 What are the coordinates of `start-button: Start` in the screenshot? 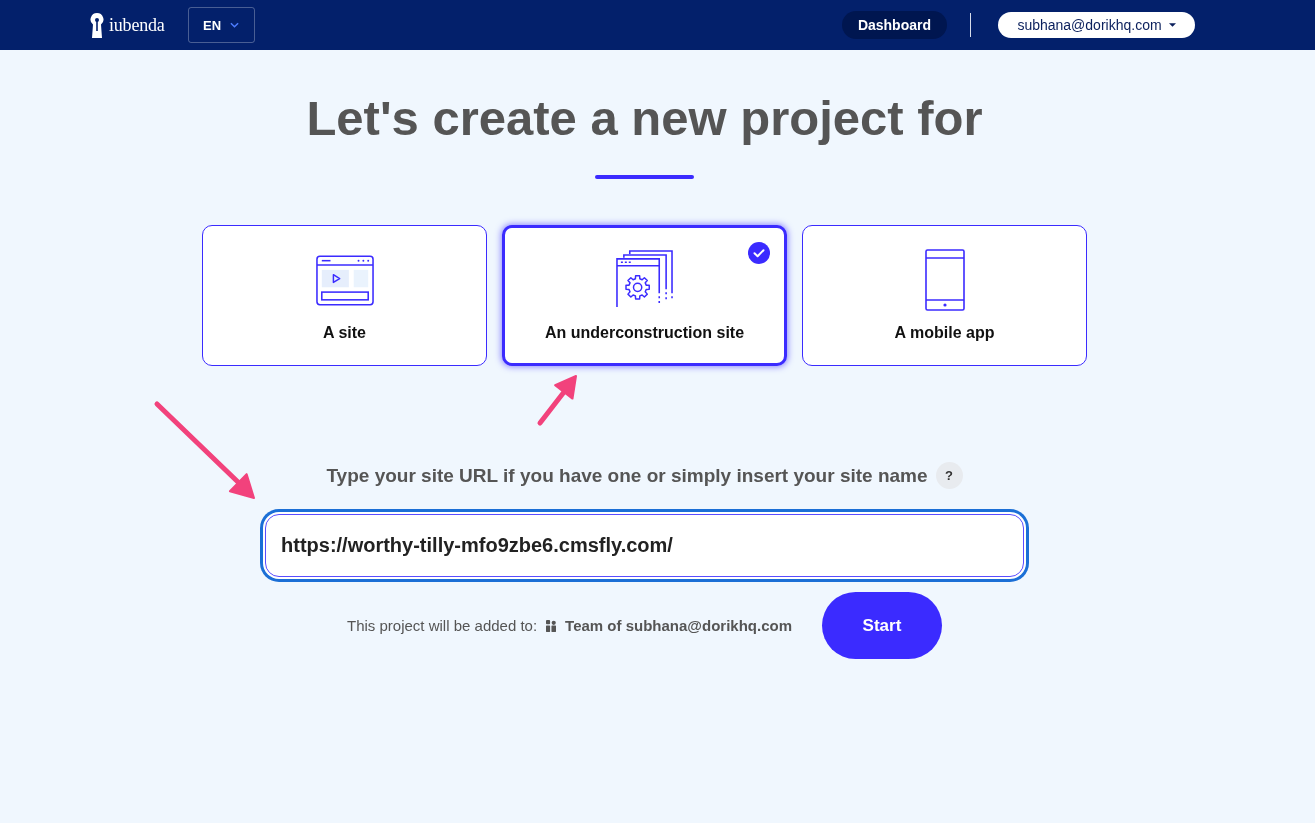 It's located at (882, 625).